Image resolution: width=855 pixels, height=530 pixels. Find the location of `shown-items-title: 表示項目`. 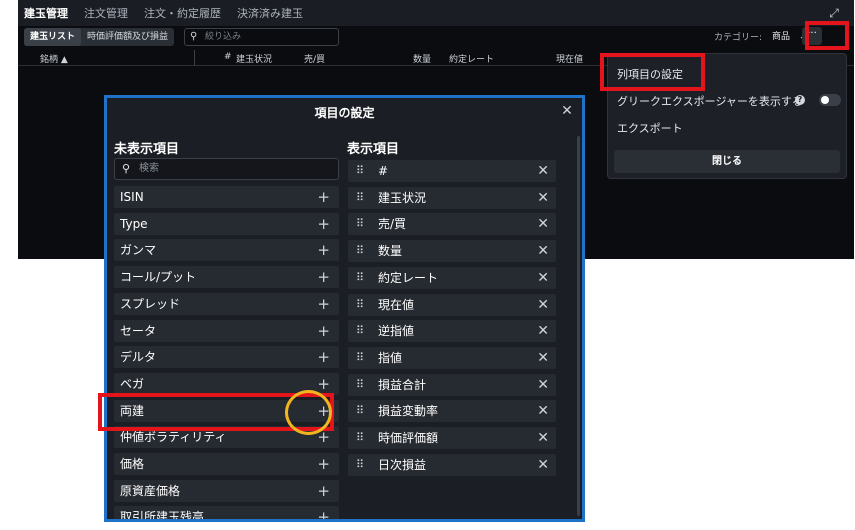

shown-items-title: 表示項目 is located at coordinates (373, 149).